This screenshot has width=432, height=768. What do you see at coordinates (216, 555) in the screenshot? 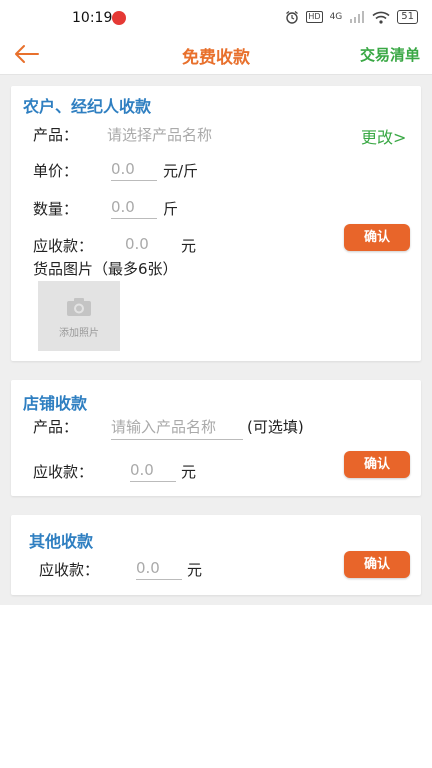
I see `other-payment-card: 其他收款 应收款： 0.0 元 确认` at bounding box center [216, 555].